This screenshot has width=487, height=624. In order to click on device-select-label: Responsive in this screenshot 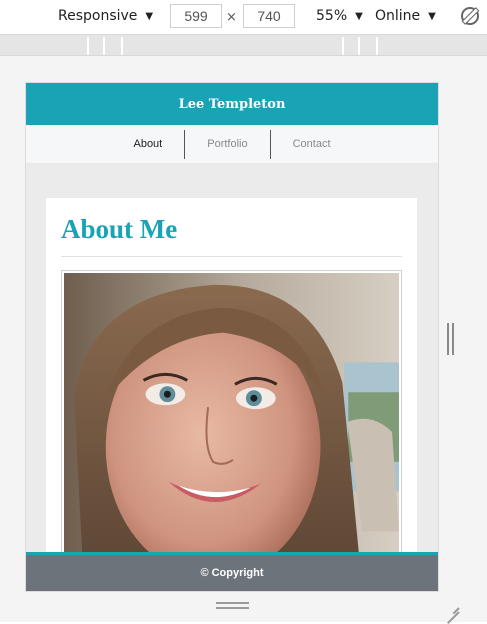, I will do `click(98, 16)`.